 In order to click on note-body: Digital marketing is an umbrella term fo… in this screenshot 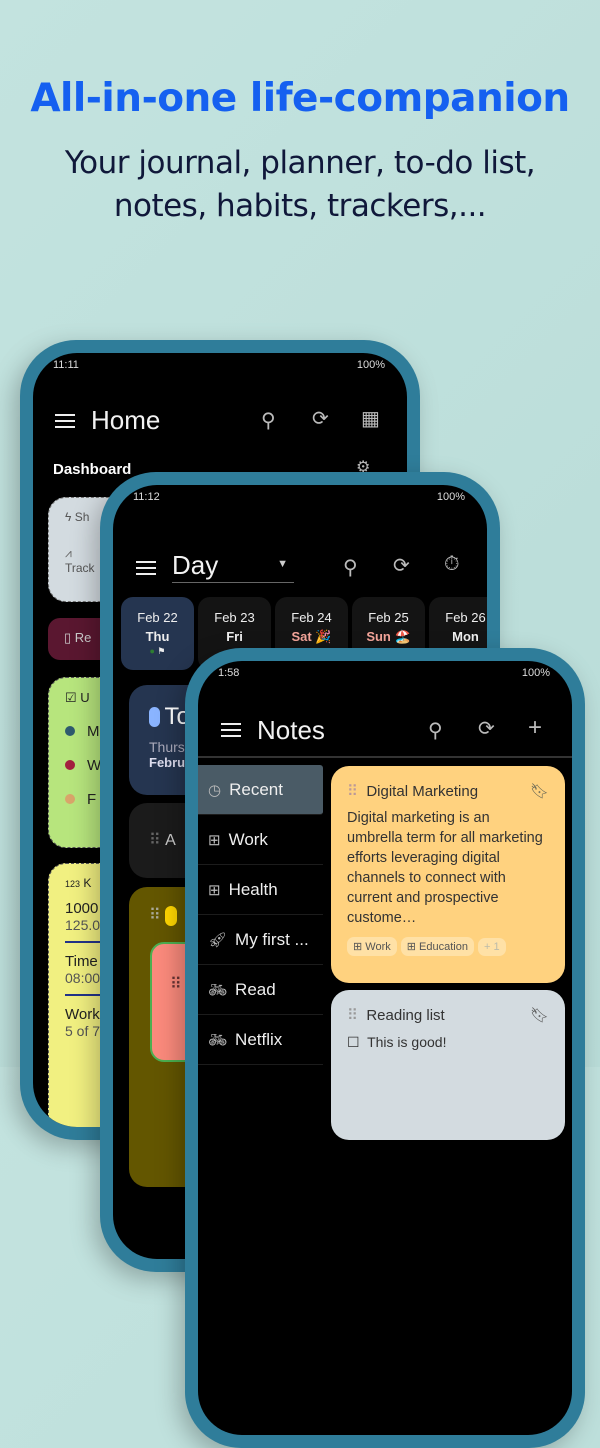, I will do `click(445, 868)`.